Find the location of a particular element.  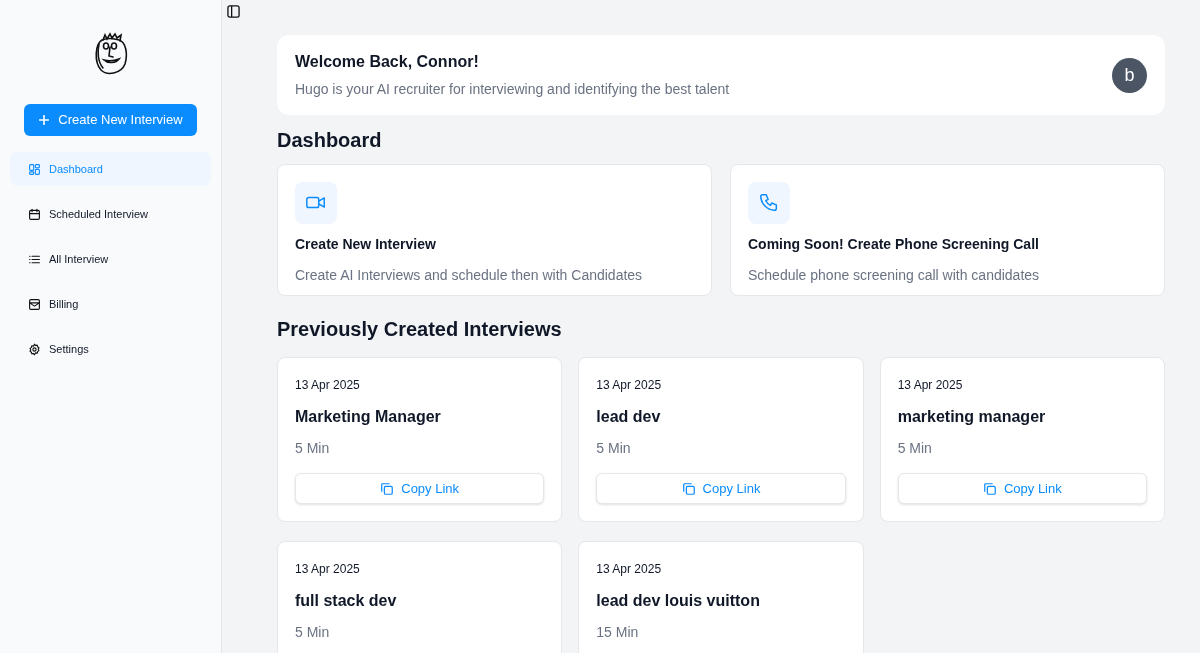

interview-title: lead dev is located at coordinates (629, 417).